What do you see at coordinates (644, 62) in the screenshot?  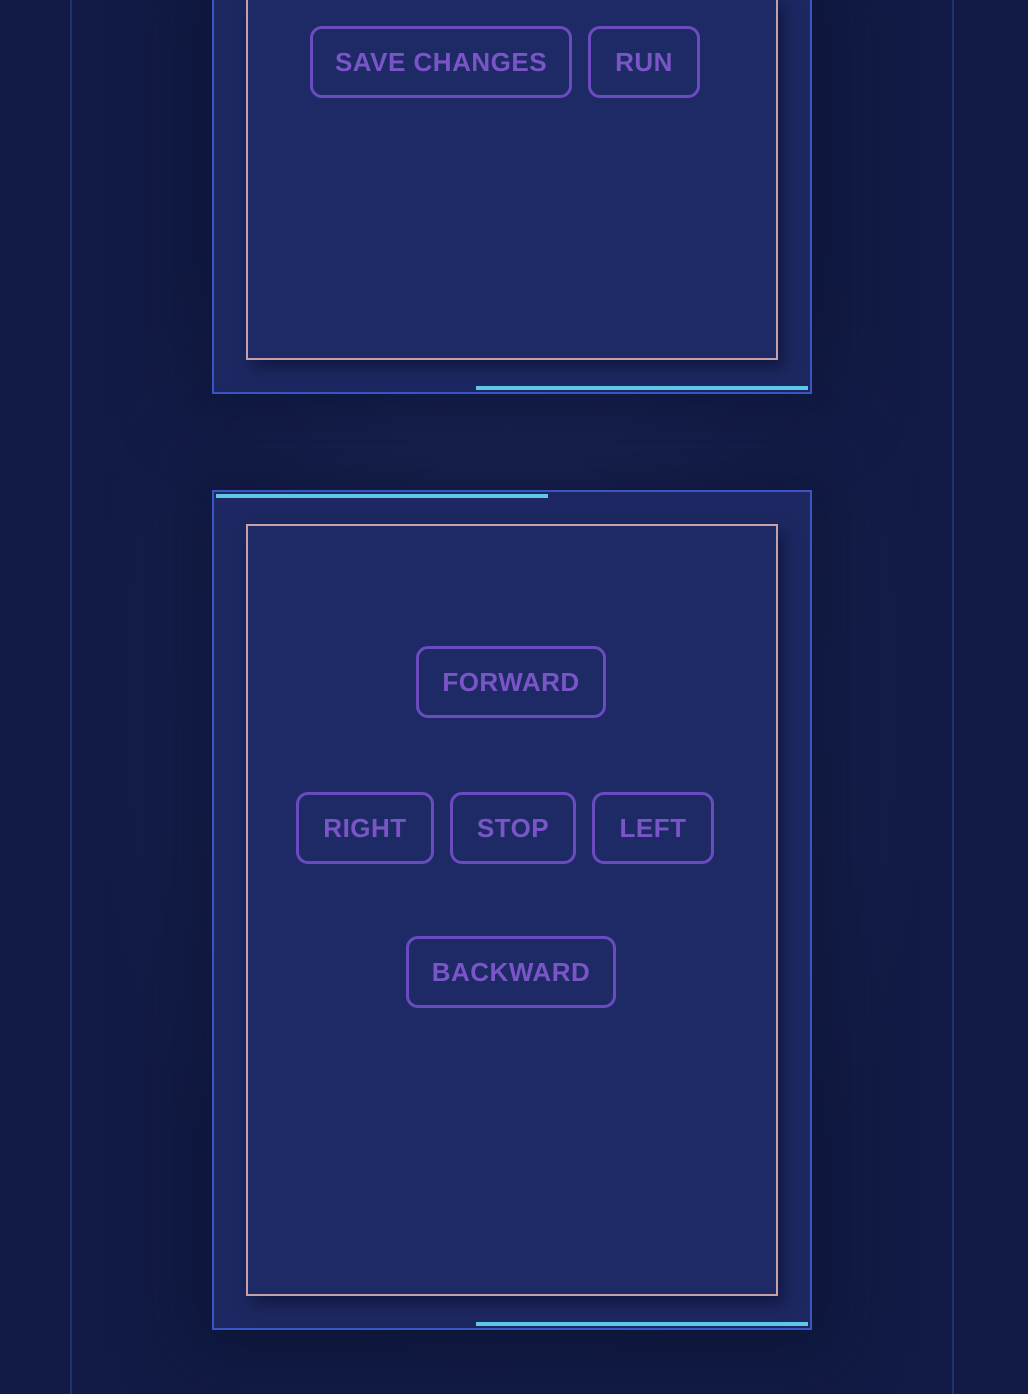 I see `run-button: RUN` at bounding box center [644, 62].